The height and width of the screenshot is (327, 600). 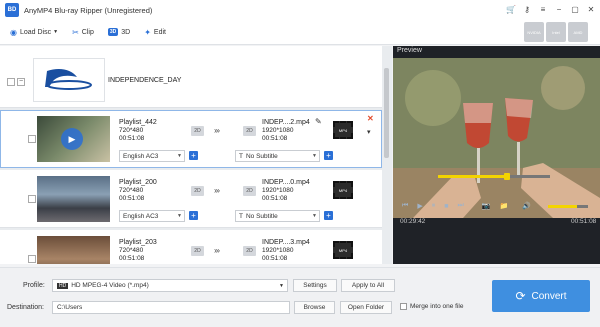 I want to click on next-icon: ⏭, so click(x=460, y=206).